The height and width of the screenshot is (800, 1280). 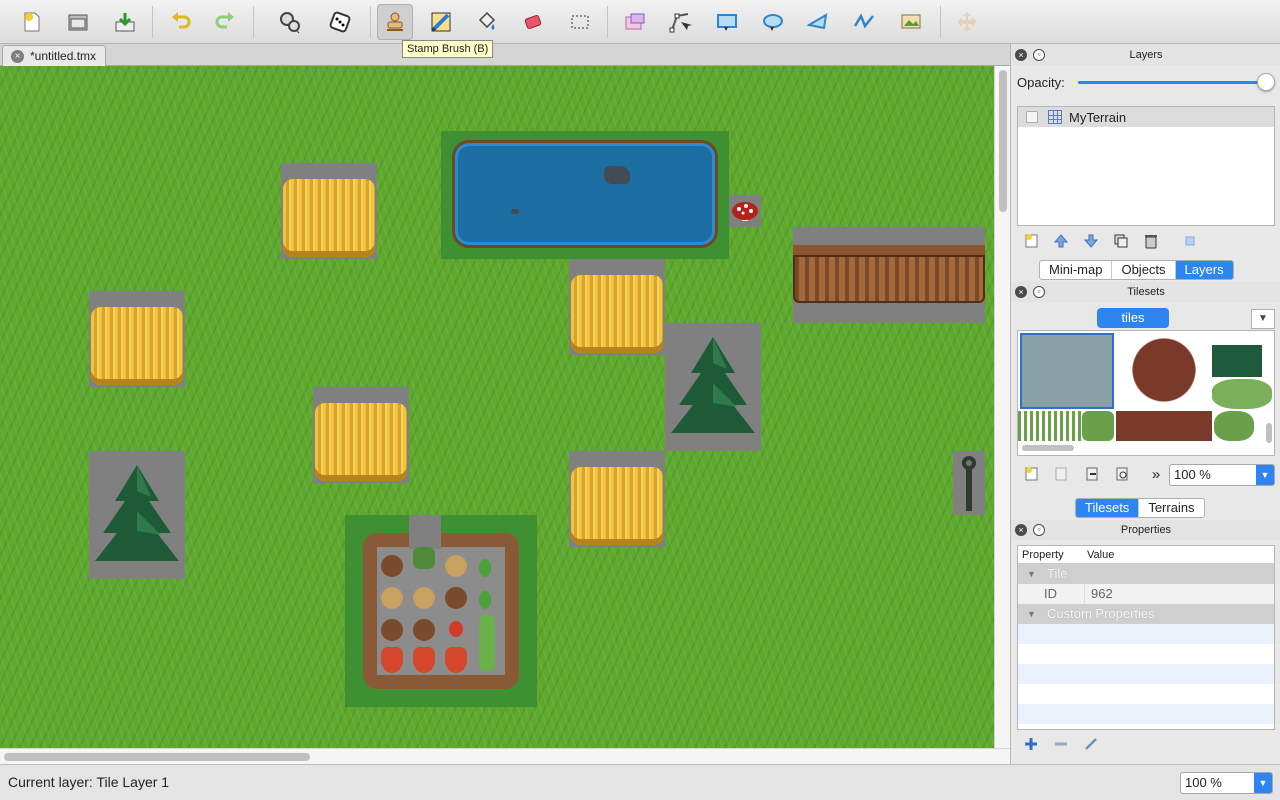 I want to click on remove-property-icon, so click(x=1061, y=744).